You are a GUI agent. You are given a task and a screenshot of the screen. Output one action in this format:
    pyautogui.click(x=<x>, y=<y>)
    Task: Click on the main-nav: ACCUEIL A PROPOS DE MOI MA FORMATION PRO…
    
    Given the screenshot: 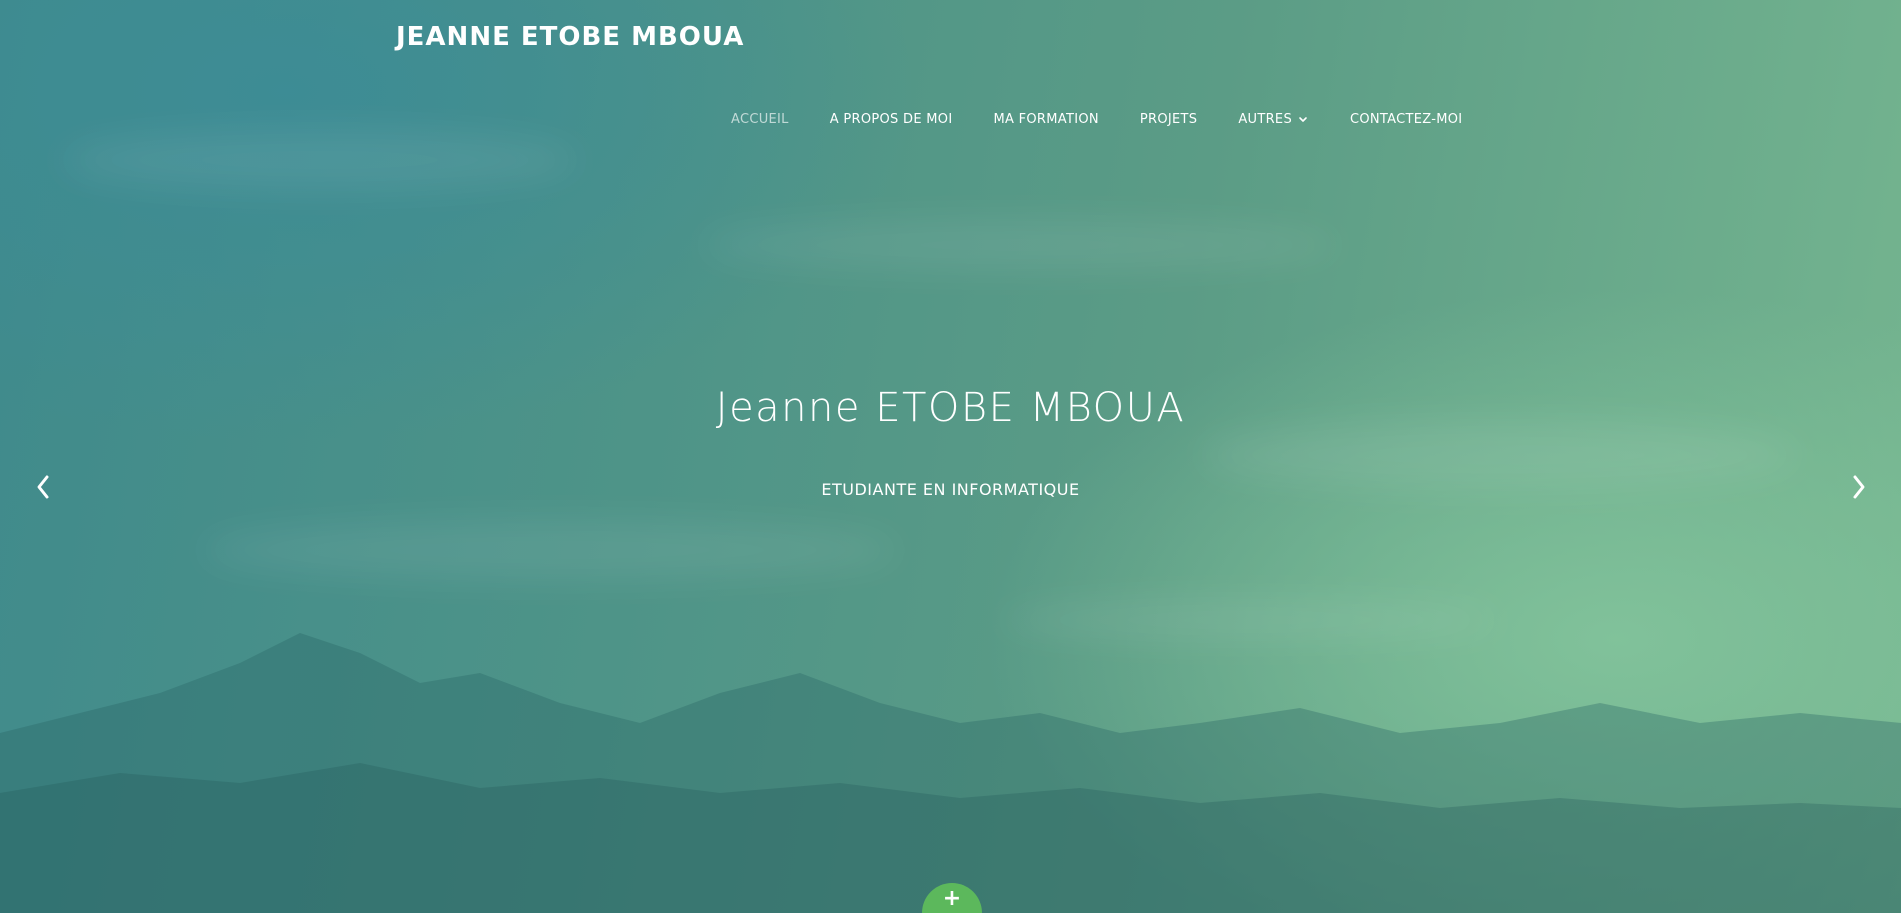 What is the action you would take?
    pyautogui.click(x=1096, y=119)
    